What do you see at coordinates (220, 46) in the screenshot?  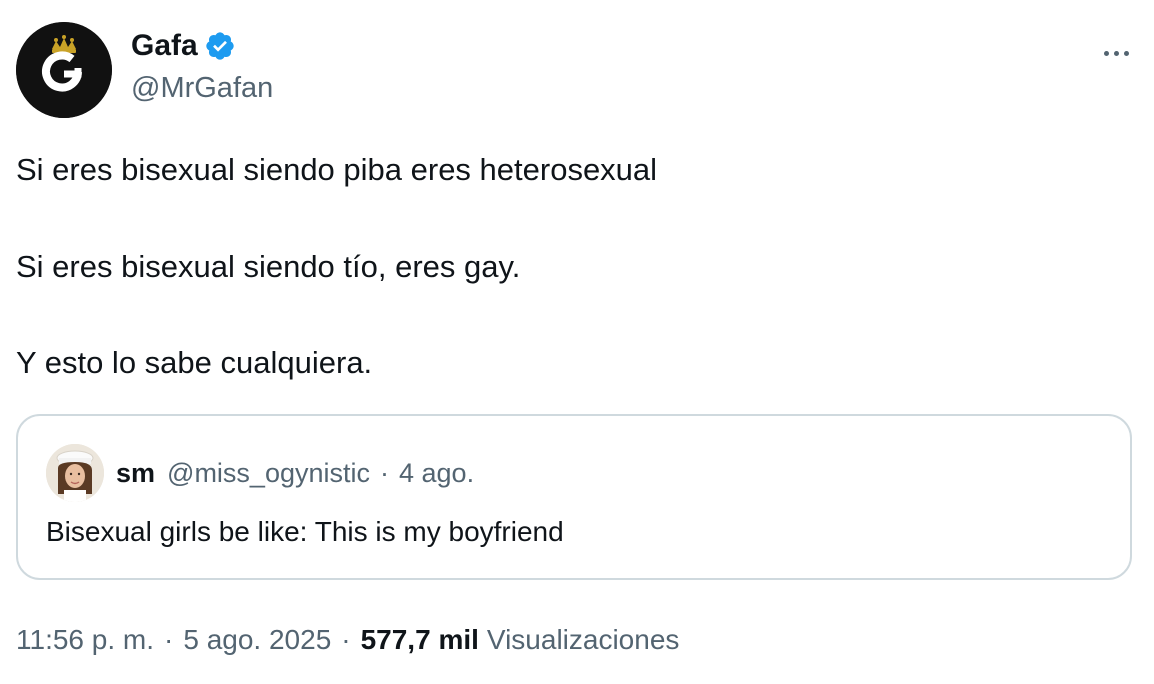 I see `verified-badge-icon` at bounding box center [220, 46].